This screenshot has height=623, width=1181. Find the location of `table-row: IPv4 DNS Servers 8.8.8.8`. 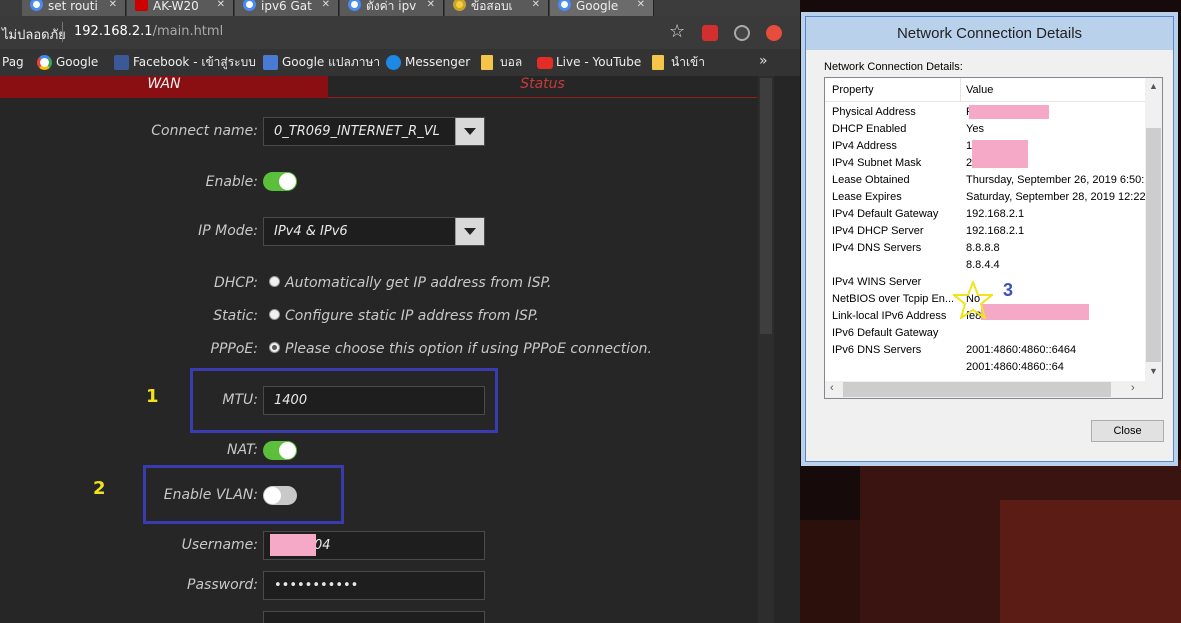

table-row: IPv4 DNS Servers 8.8.8.8 is located at coordinates (985, 249).